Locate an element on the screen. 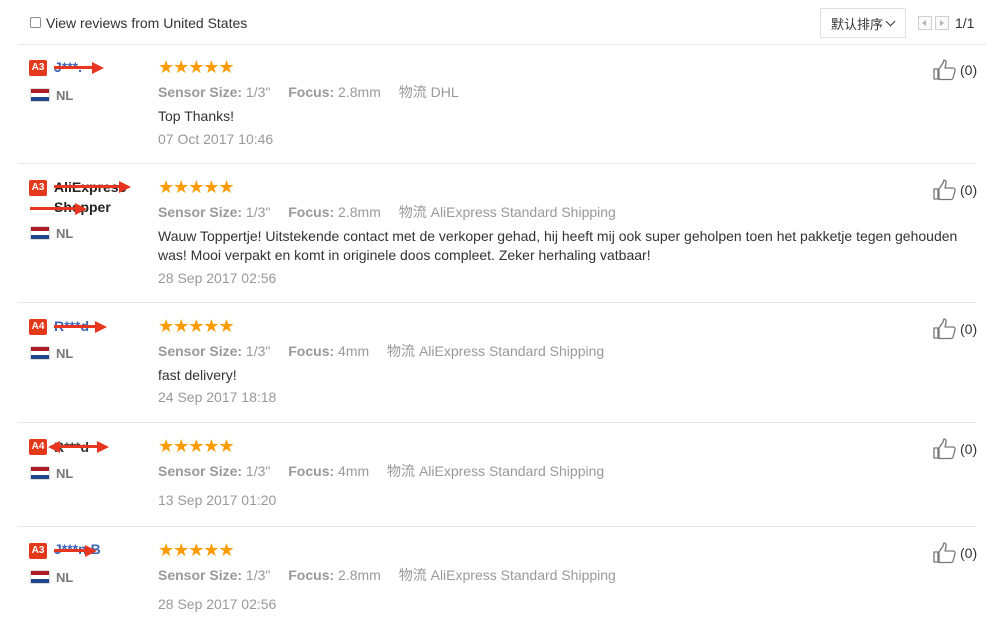  us-only-label: View reviews from United States is located at coordinates (146, 23).